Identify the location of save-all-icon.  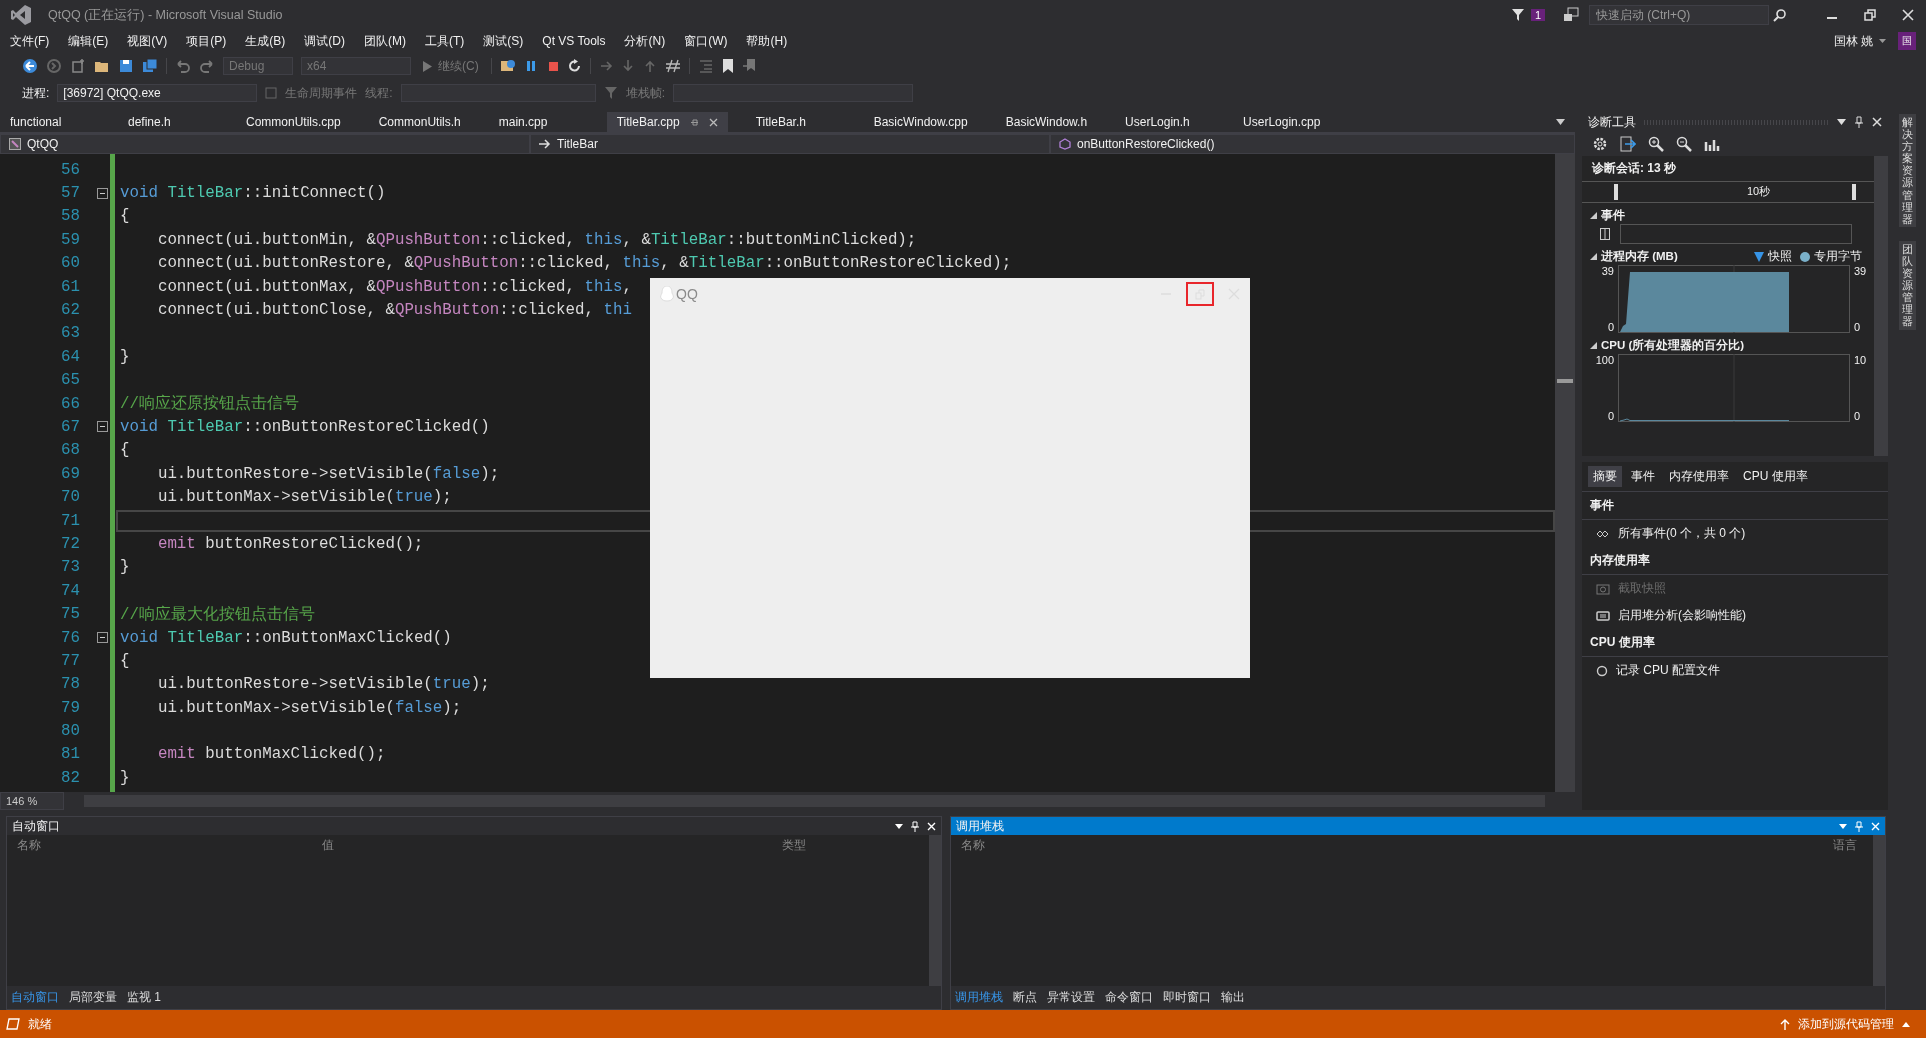
(150, 66).